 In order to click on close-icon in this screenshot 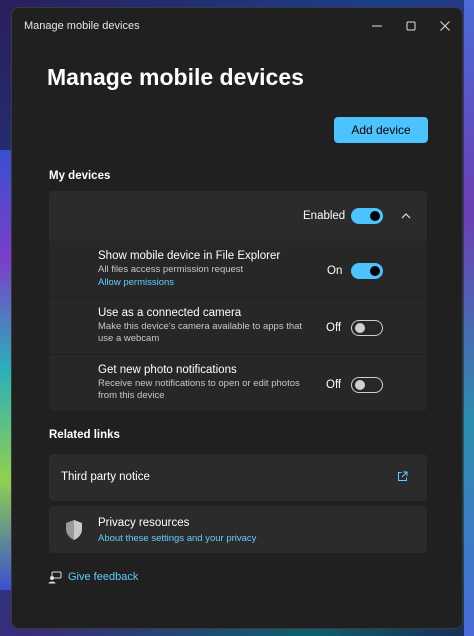, I will do `click(445, 26)`.